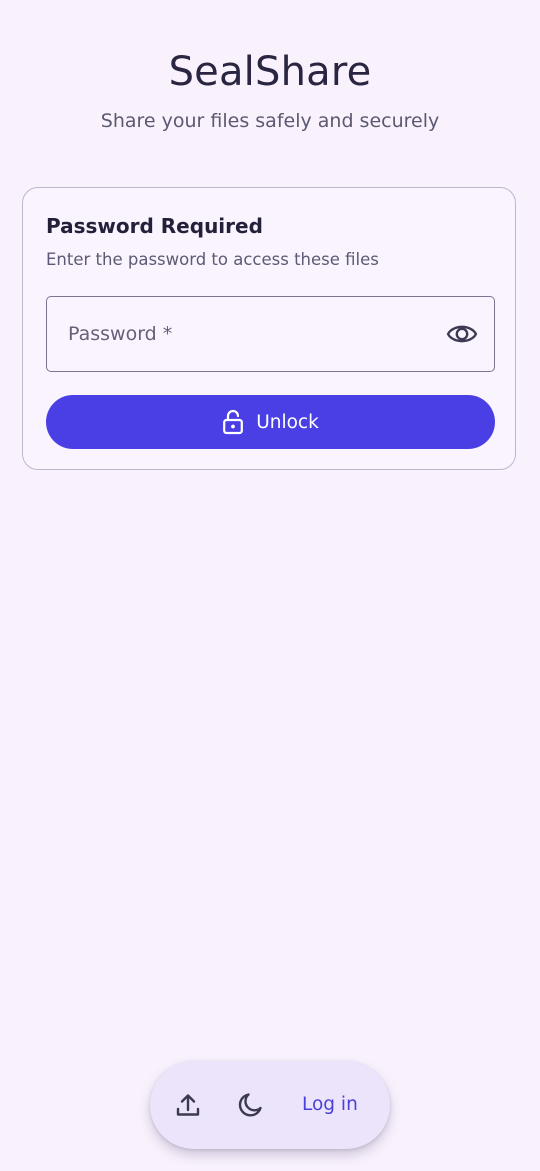  What do you see at coordinates (462, 334) in the screenshot?
I see `eye-icon` at bounding box center [462, 334].